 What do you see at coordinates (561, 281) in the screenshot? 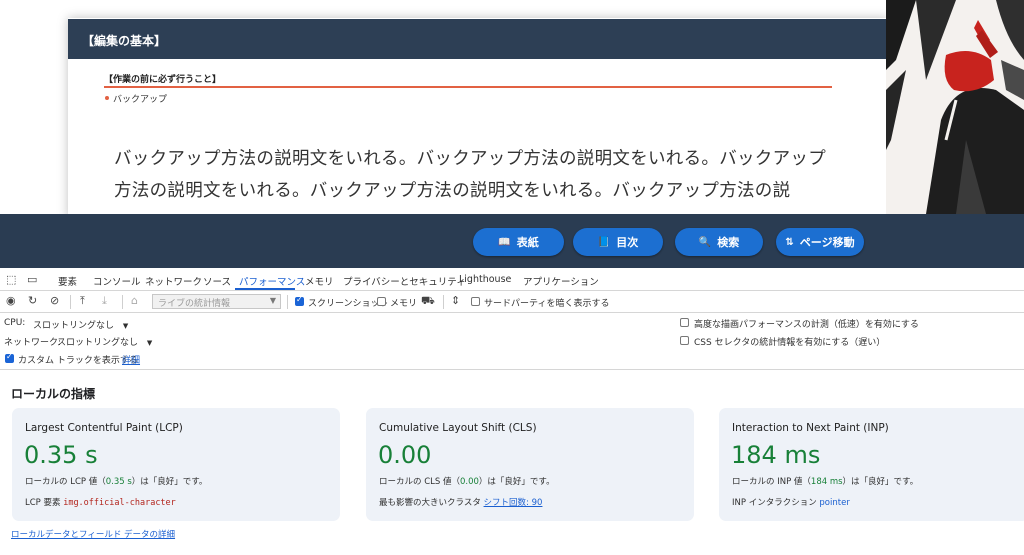
I see `tab-application: アプリケーション` at bounding box center [561, 281].